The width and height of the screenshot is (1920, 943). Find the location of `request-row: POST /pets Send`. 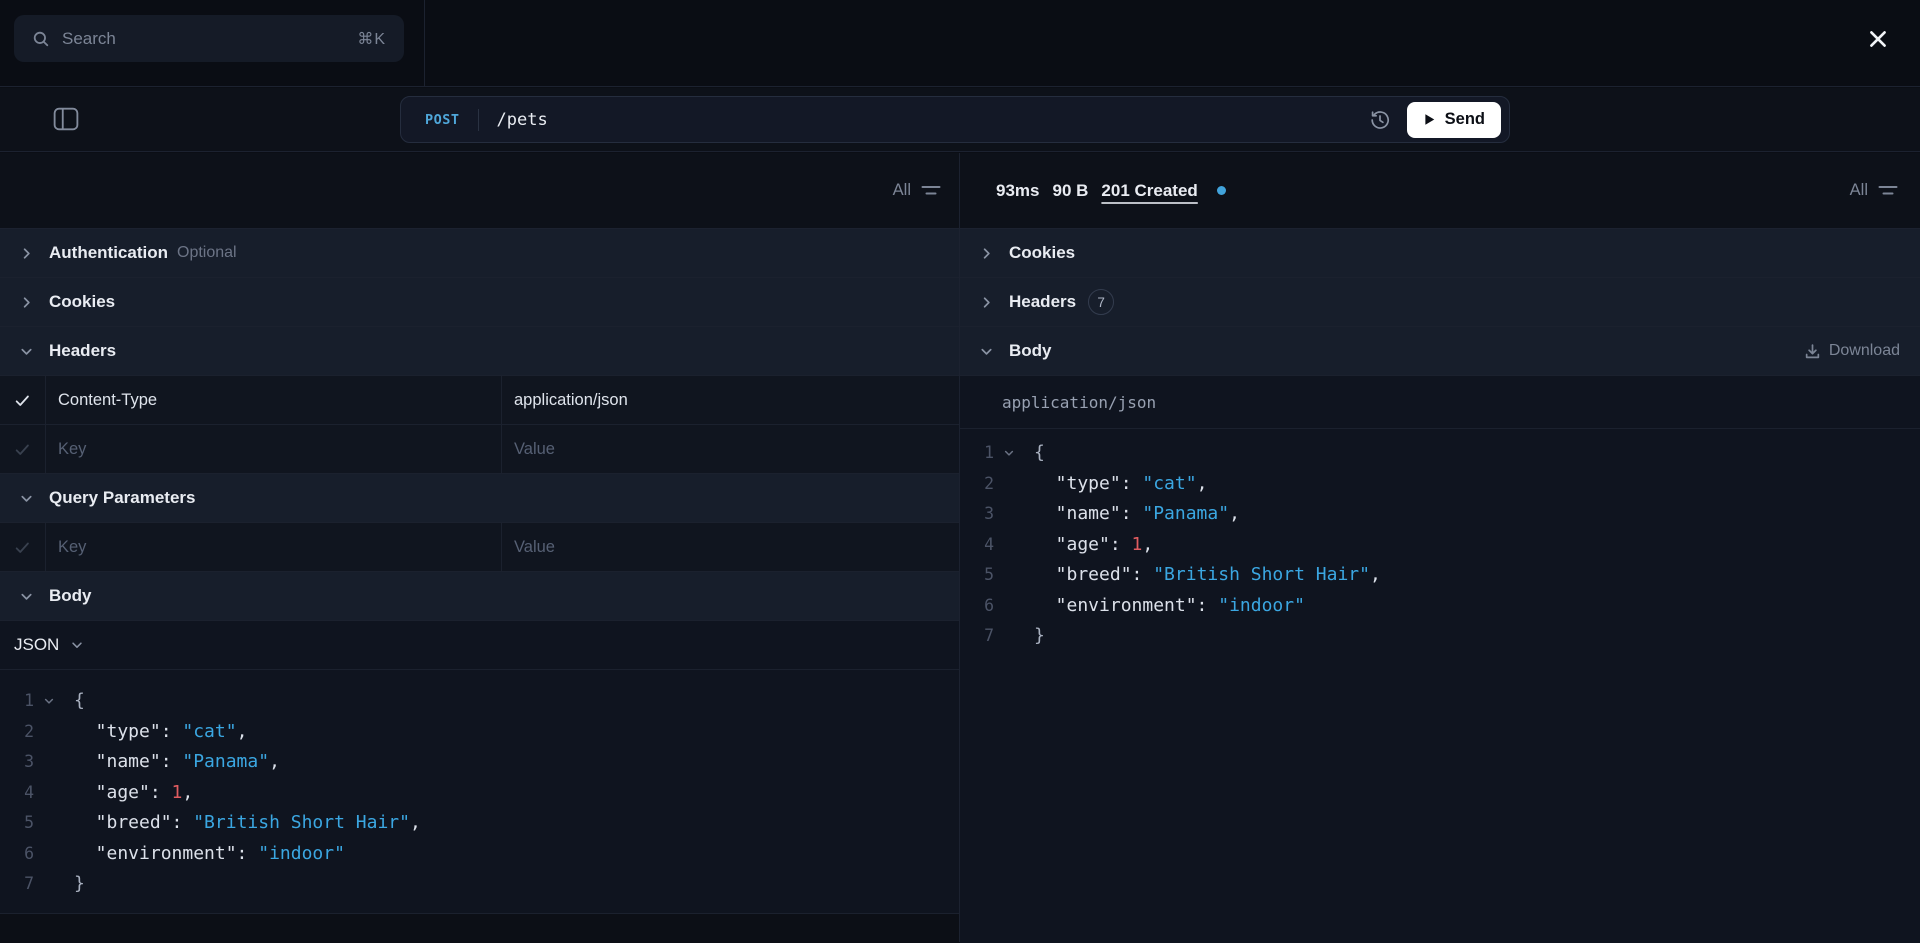

request-row: POST /pets Send is located at coordinates (960, 120).